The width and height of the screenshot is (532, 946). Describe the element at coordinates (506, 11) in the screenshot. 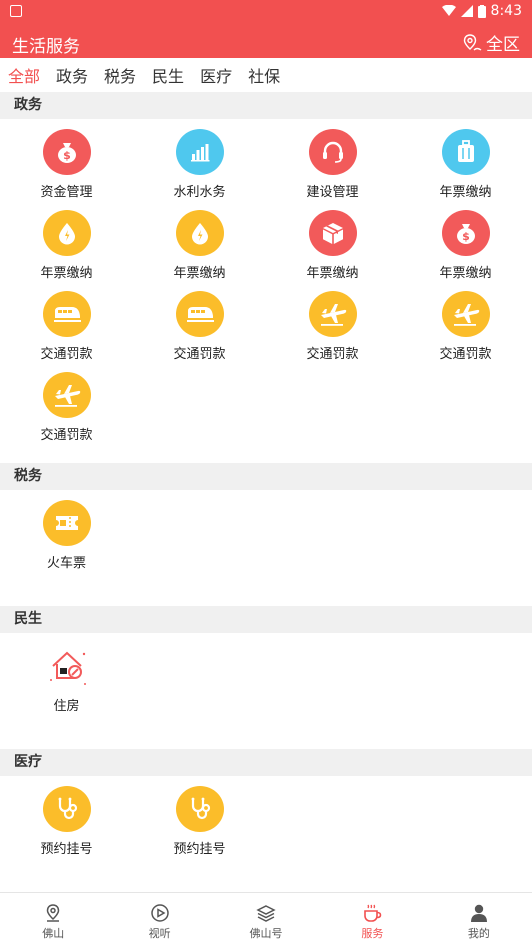

I see `status-time: 8:43` at that location.